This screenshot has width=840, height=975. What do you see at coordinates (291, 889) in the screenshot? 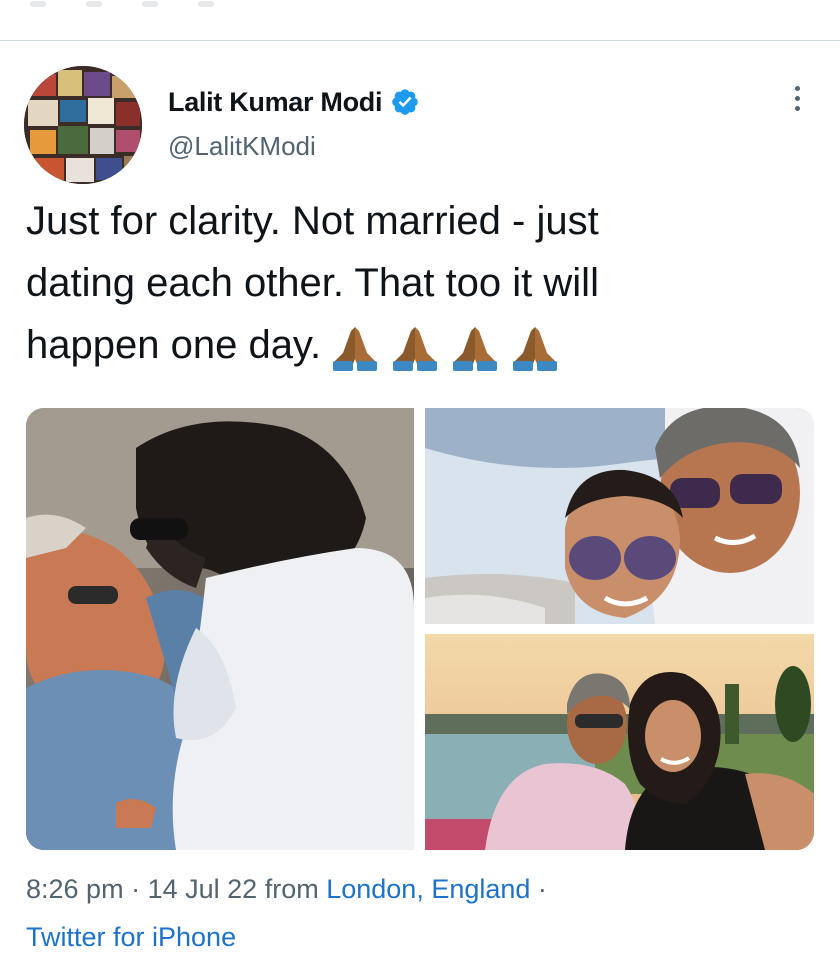
I see `from-label: from` at bounding box center [291, 889].